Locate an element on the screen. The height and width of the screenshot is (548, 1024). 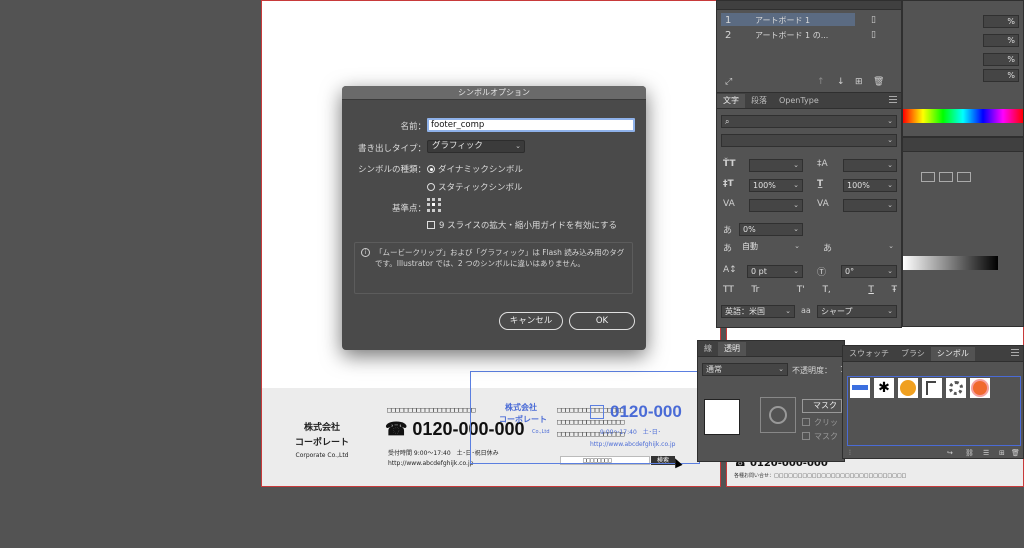
leading-field: ⌄ is located at coordinates (870, 165).